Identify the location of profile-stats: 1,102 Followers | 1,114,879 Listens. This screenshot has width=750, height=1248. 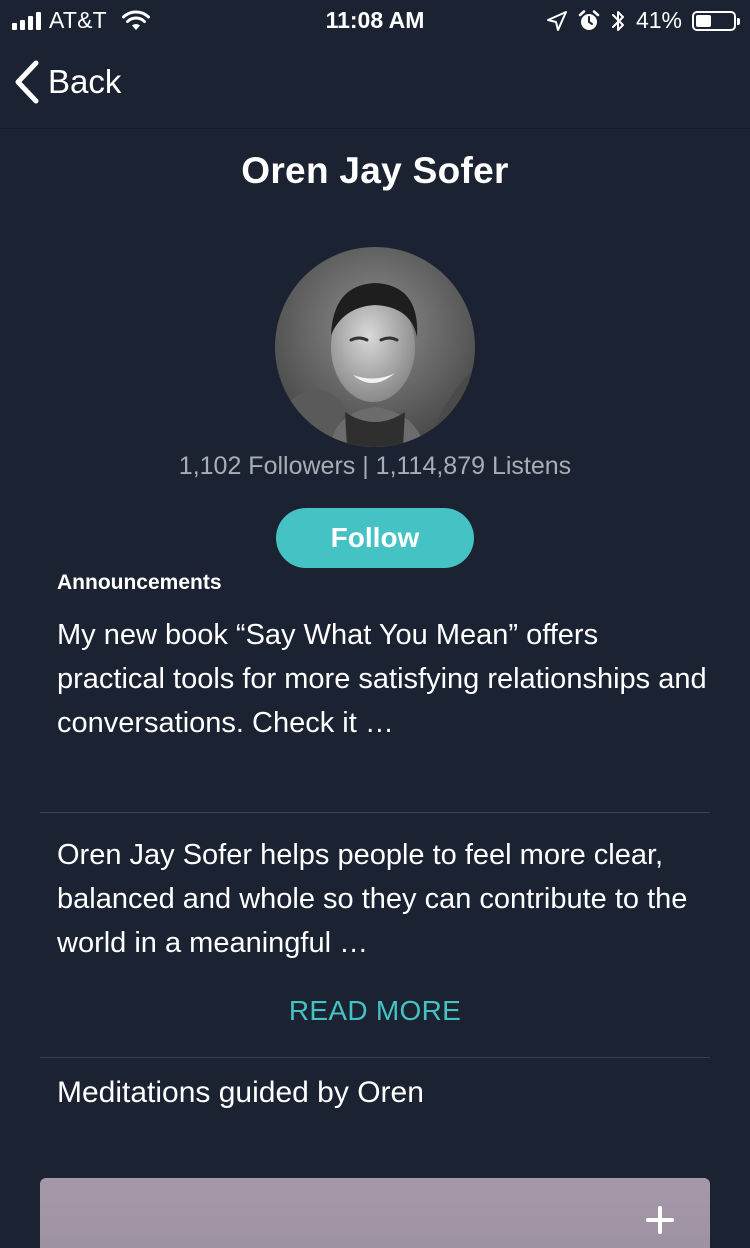
(375, 466).